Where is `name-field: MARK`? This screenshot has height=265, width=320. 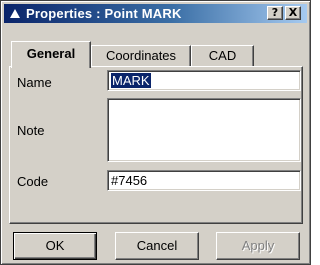 name-field: MARK is located at coordinates (204, 80).